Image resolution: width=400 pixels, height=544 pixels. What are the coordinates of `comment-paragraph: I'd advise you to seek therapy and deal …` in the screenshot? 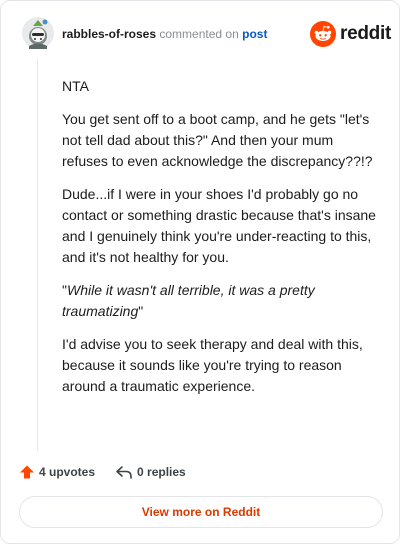 It's located at (212, 365).